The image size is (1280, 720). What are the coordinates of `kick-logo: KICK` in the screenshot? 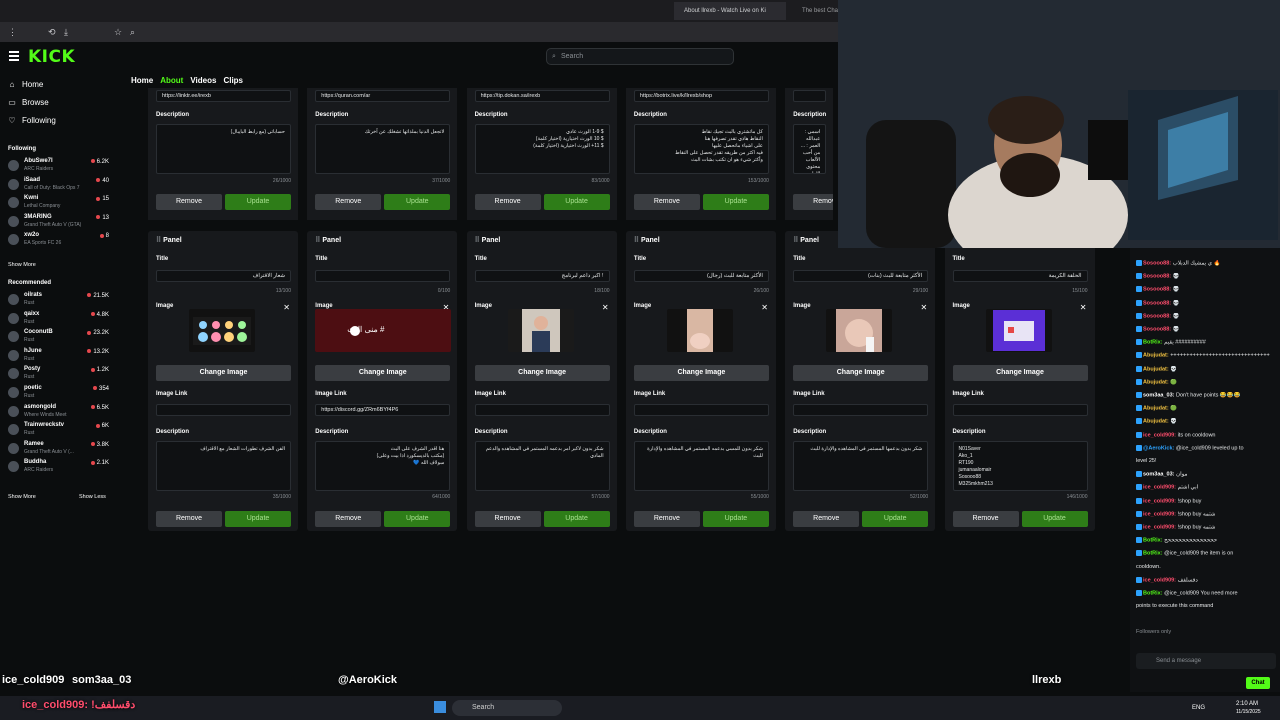 It's located at (51, 57).